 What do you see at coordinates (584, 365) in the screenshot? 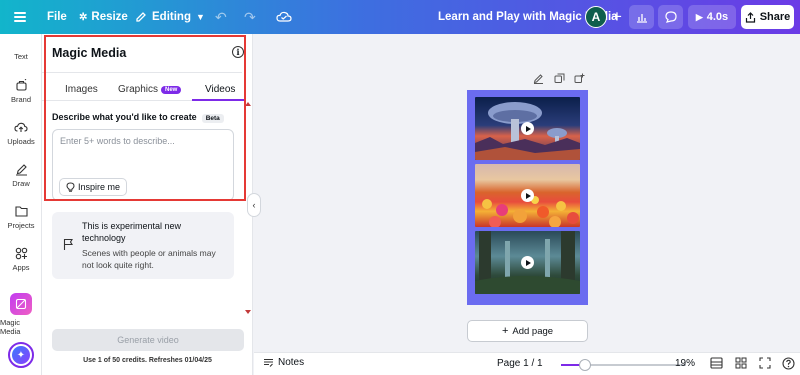
I see `zoom-slider-handle` at bounding box center [584, 365].